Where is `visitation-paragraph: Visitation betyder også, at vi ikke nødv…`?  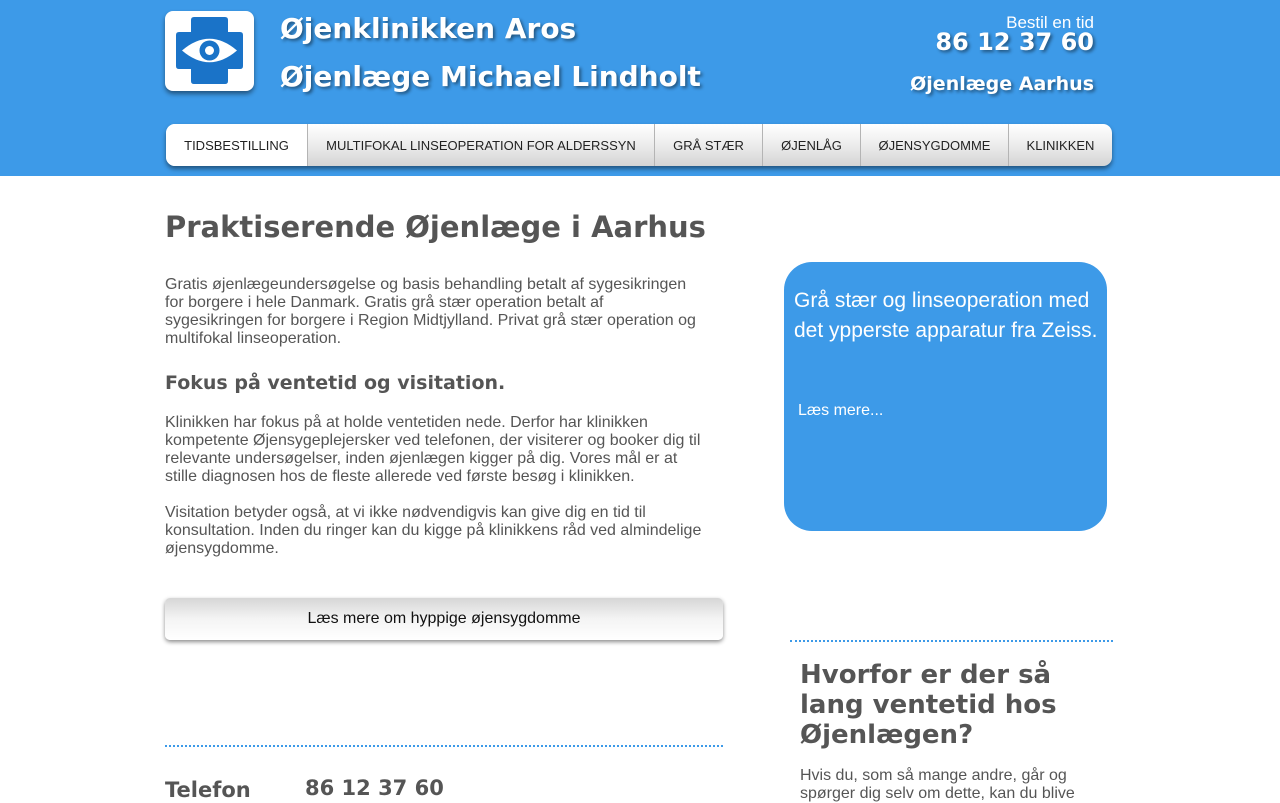
visitation-paragraph: Visitation betyder også, at vi ikke nødv… is located at coordinates (433, 530).